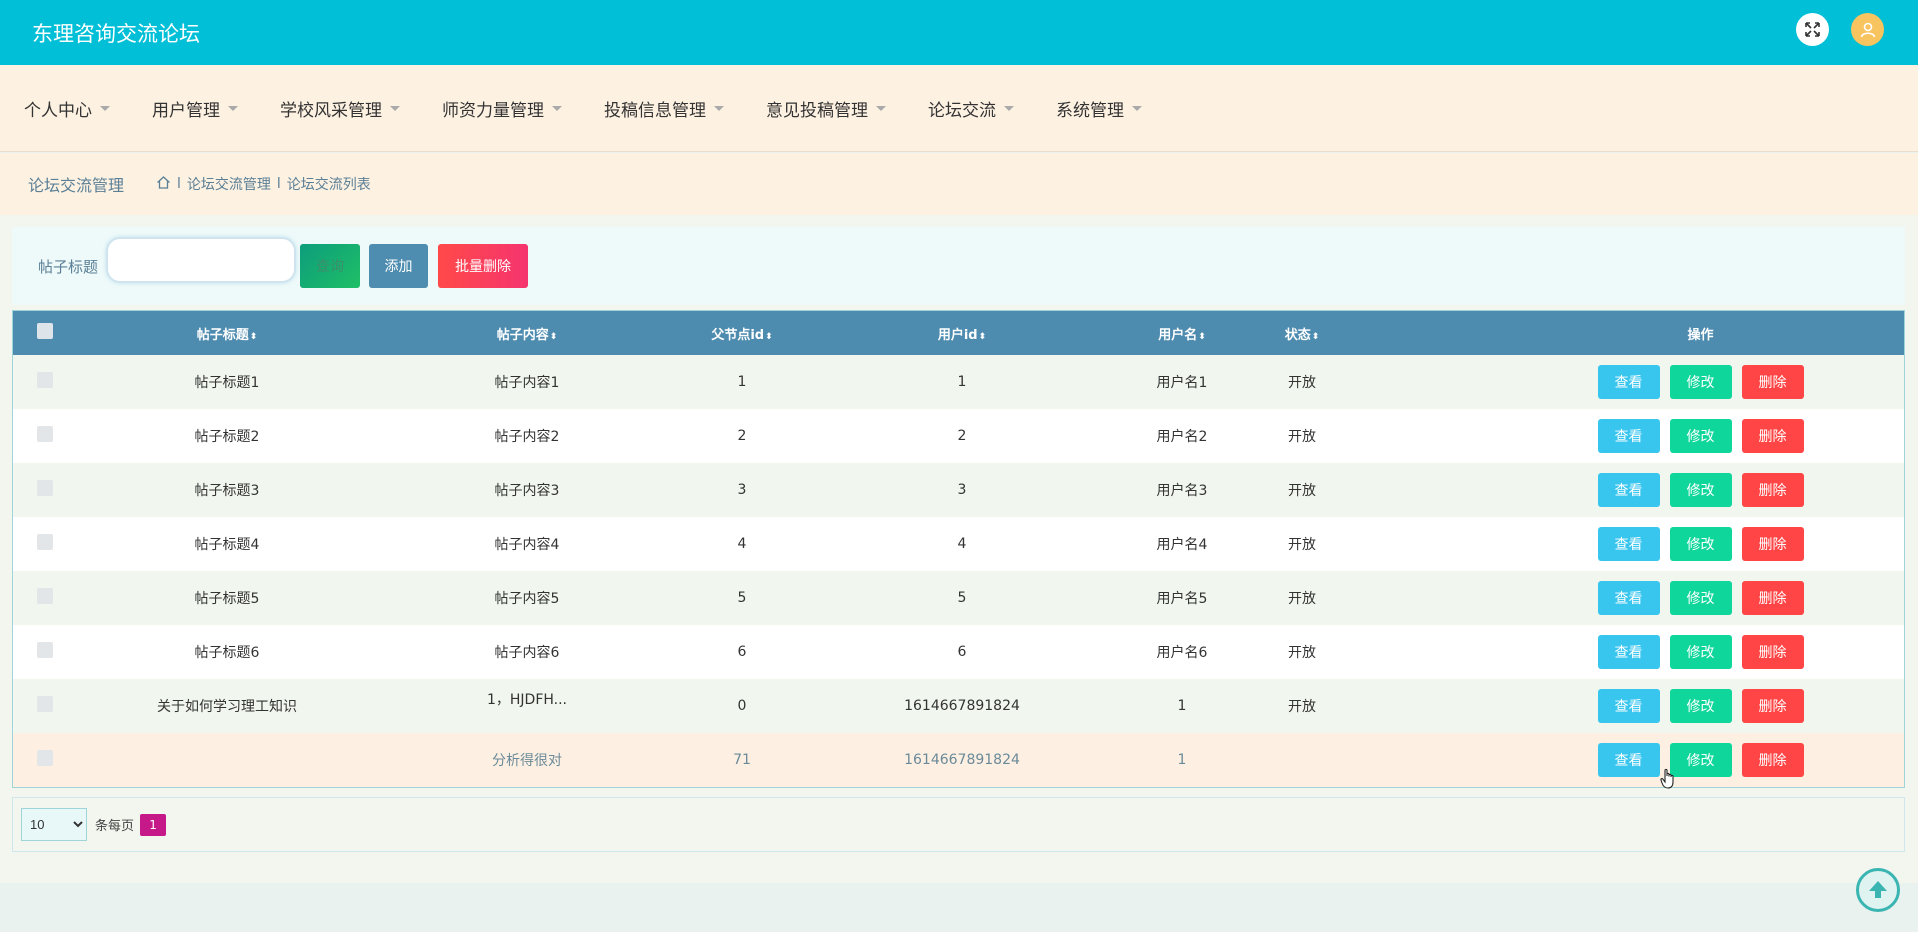  I want to click on select-all-checkbox, so click(45, 331).